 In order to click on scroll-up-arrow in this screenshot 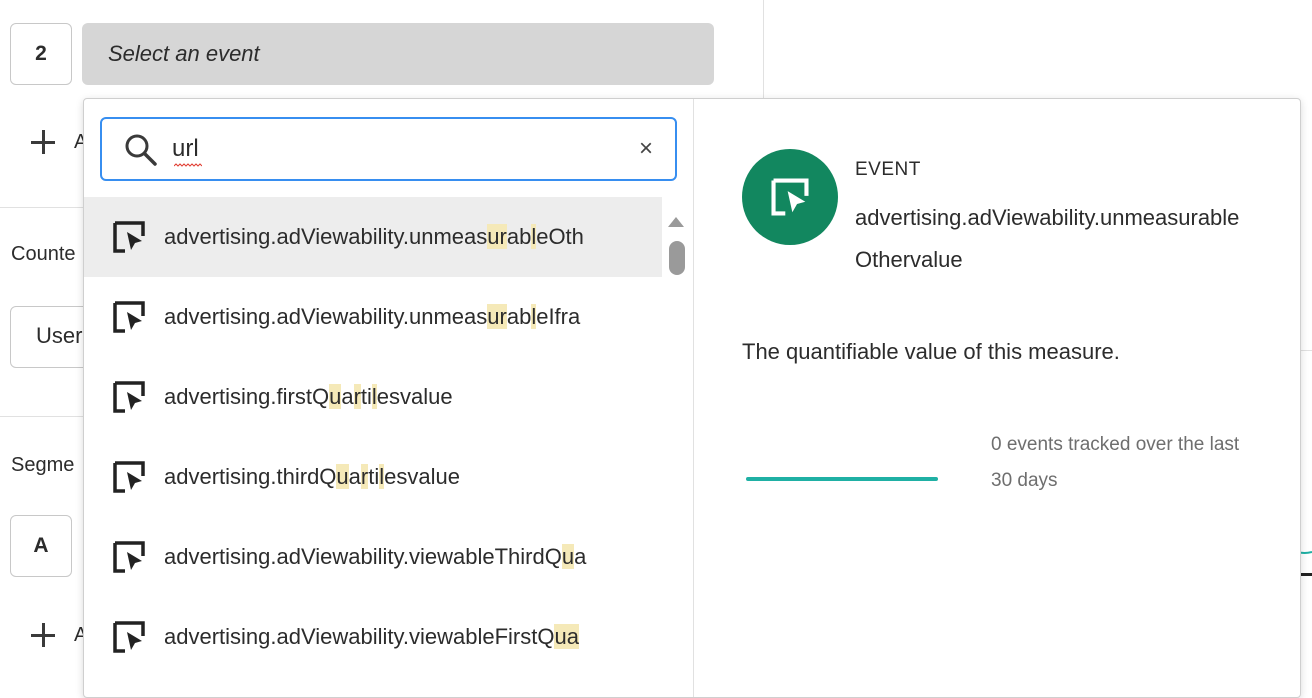, I will do `click(676, 222)`.